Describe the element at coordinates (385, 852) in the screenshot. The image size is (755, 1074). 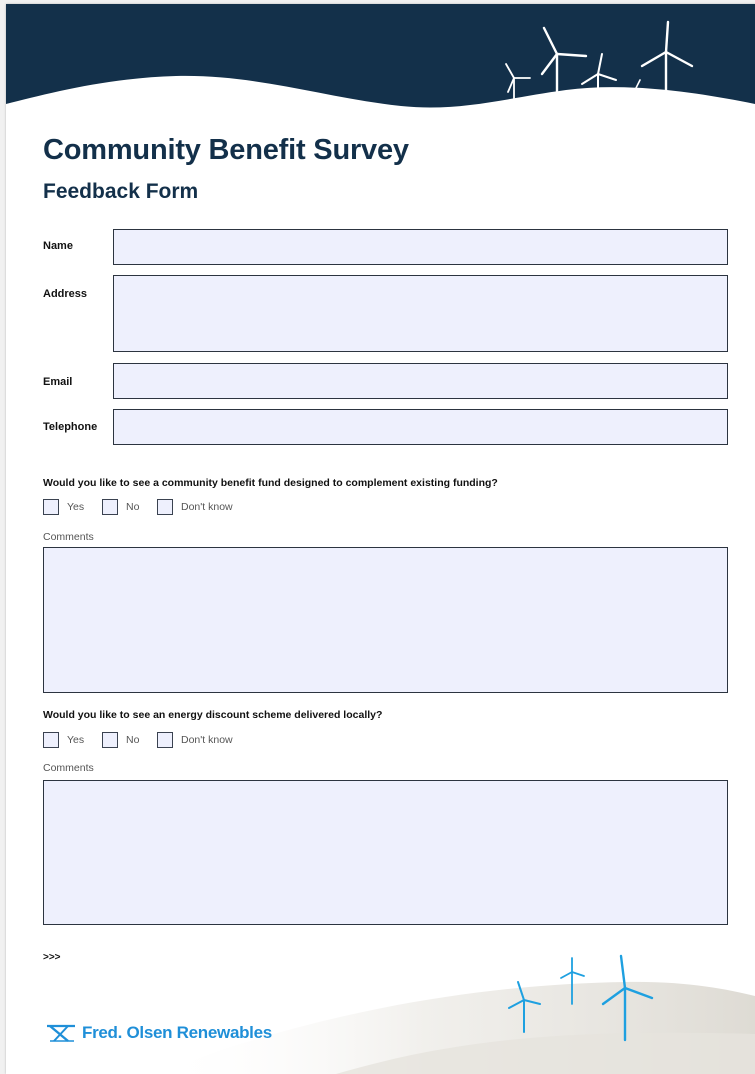
I see `q2-comments-field` at that location.